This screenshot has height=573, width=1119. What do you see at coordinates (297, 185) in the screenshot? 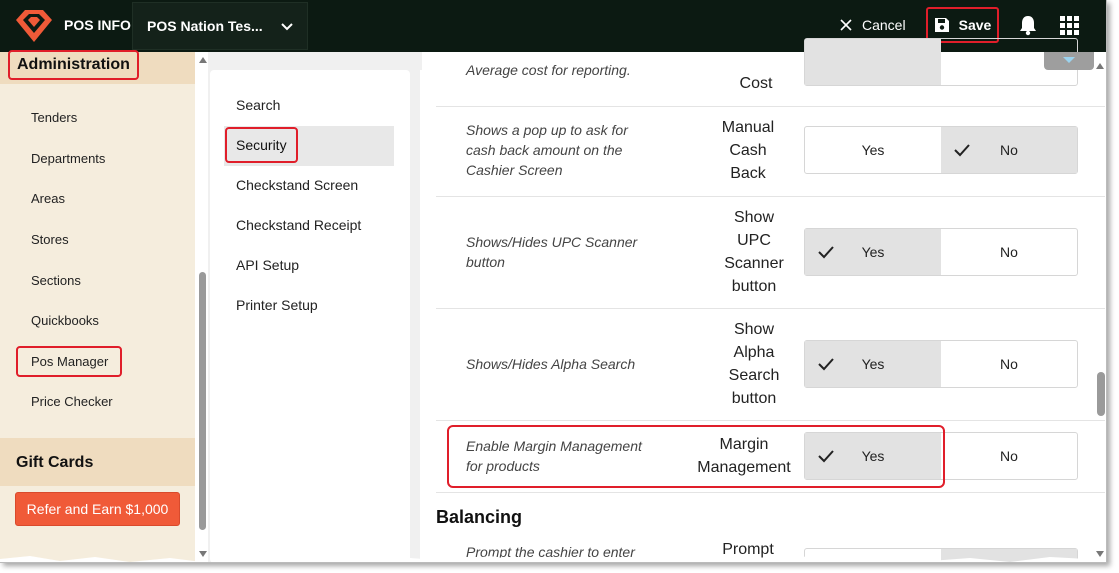
I see `subnav-item-checkstand-screen: Checkstand Screen` at bounding box center [297, 185].